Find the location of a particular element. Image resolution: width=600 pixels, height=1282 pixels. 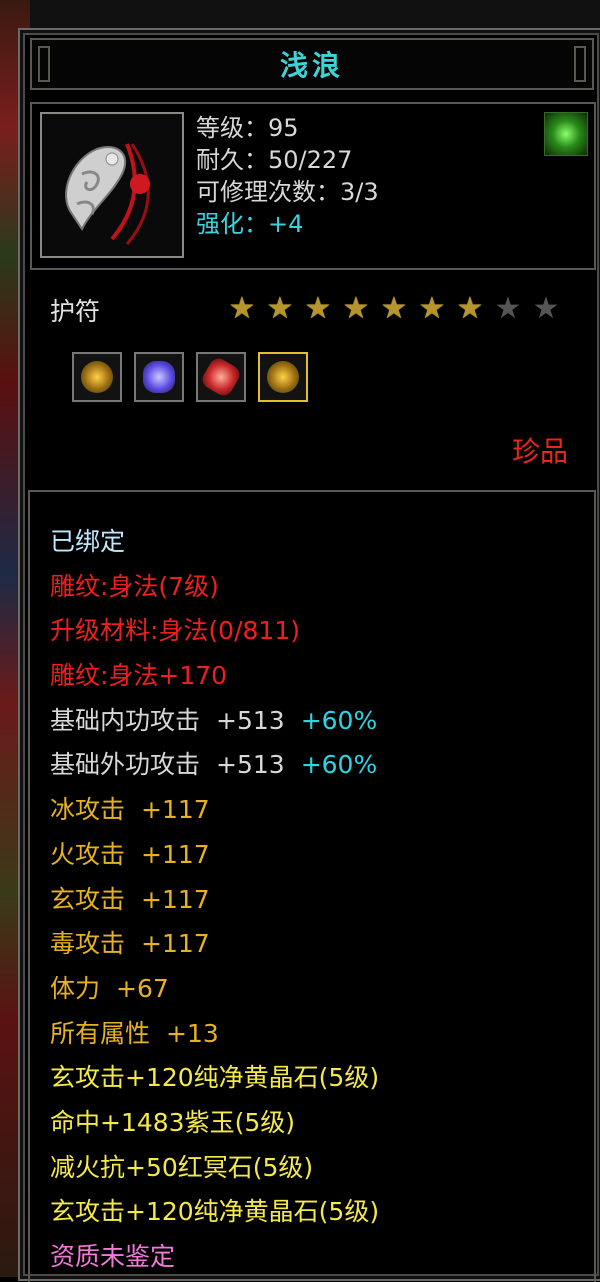

attribute-text: 升级材料:身法(0/811) is located at coordinates (175, 631).